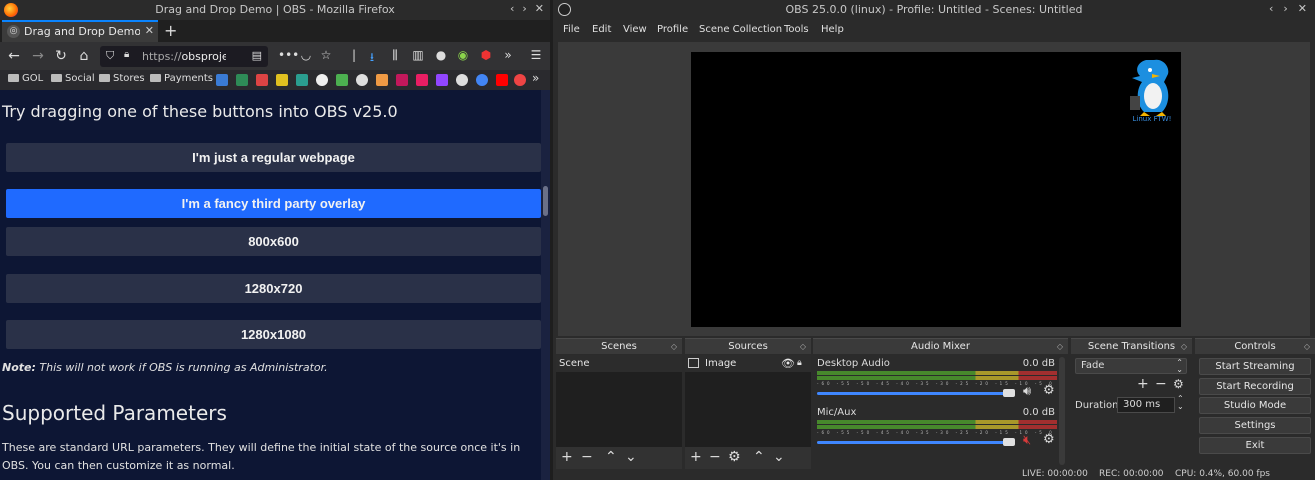 This screenshot has width=1315, height=480. I want to click on studio-mode-button: Studio Mode, so click(1255, 405).